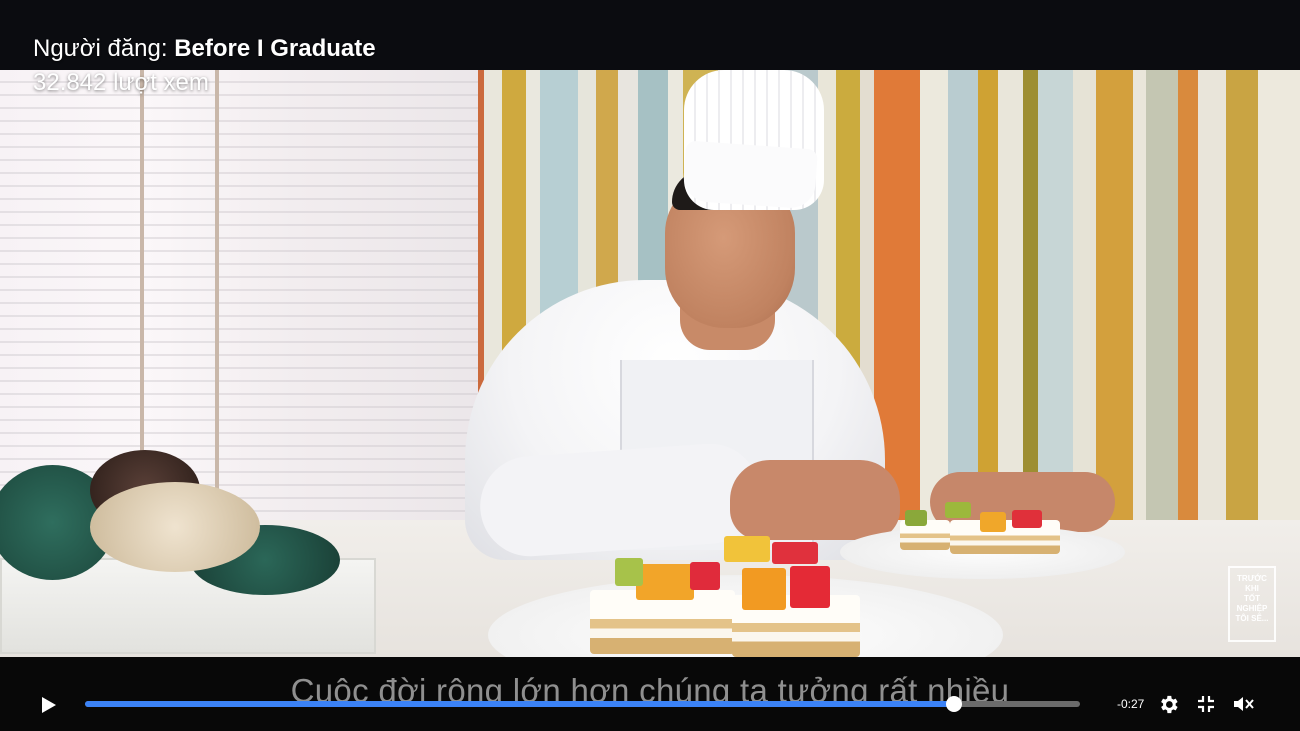 The height and width of the screenshot is (731, 1300). Describe the element at coordinates (121, 82) in the screenshot. I see `view-count: 32.842 lượt xem` at that location.